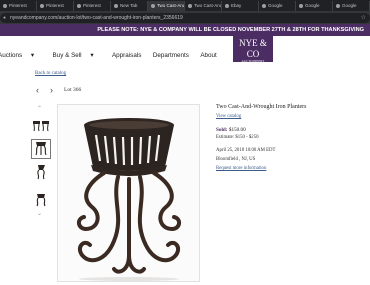 Image resolution: width=370 pixels, height=285 pixels. Describe the element at coordinates (236, 159) in the screenshot. I see `auction-location: Bloomfield , NJ, US` at that location.